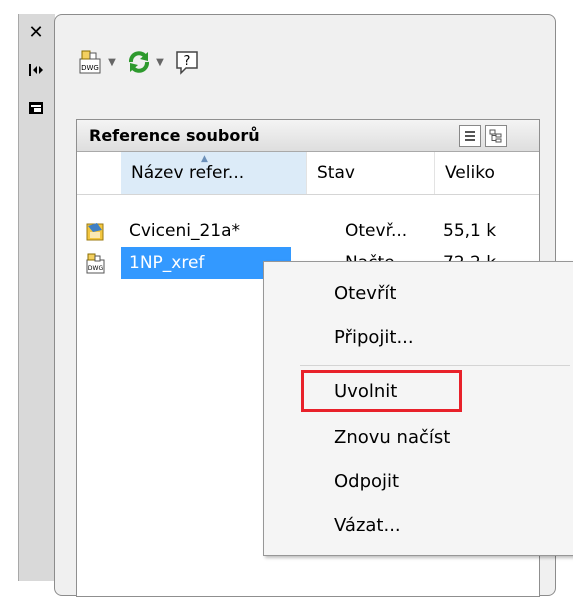 The height and width of the screenshot is (597, 573). I want to click on drawing-icon, so click(95, 232).